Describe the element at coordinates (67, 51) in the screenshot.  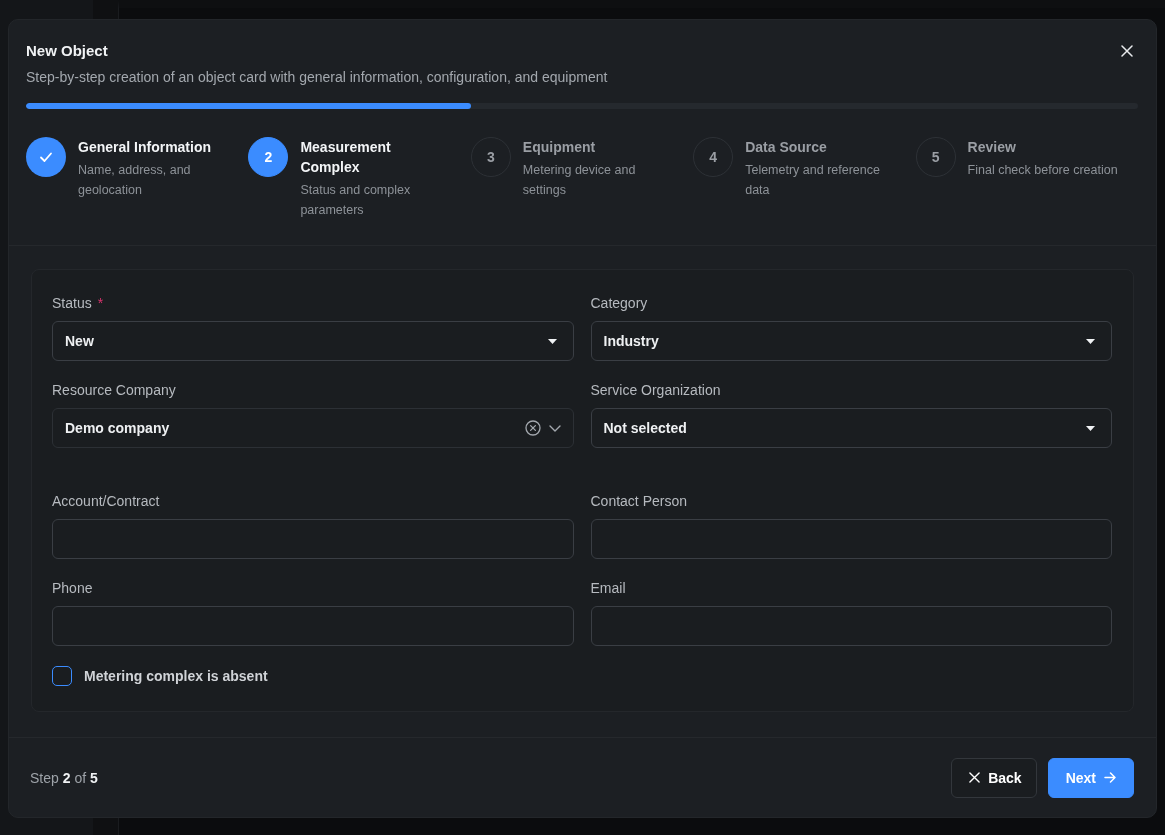
I see `dialog-title: New Object` at that location.